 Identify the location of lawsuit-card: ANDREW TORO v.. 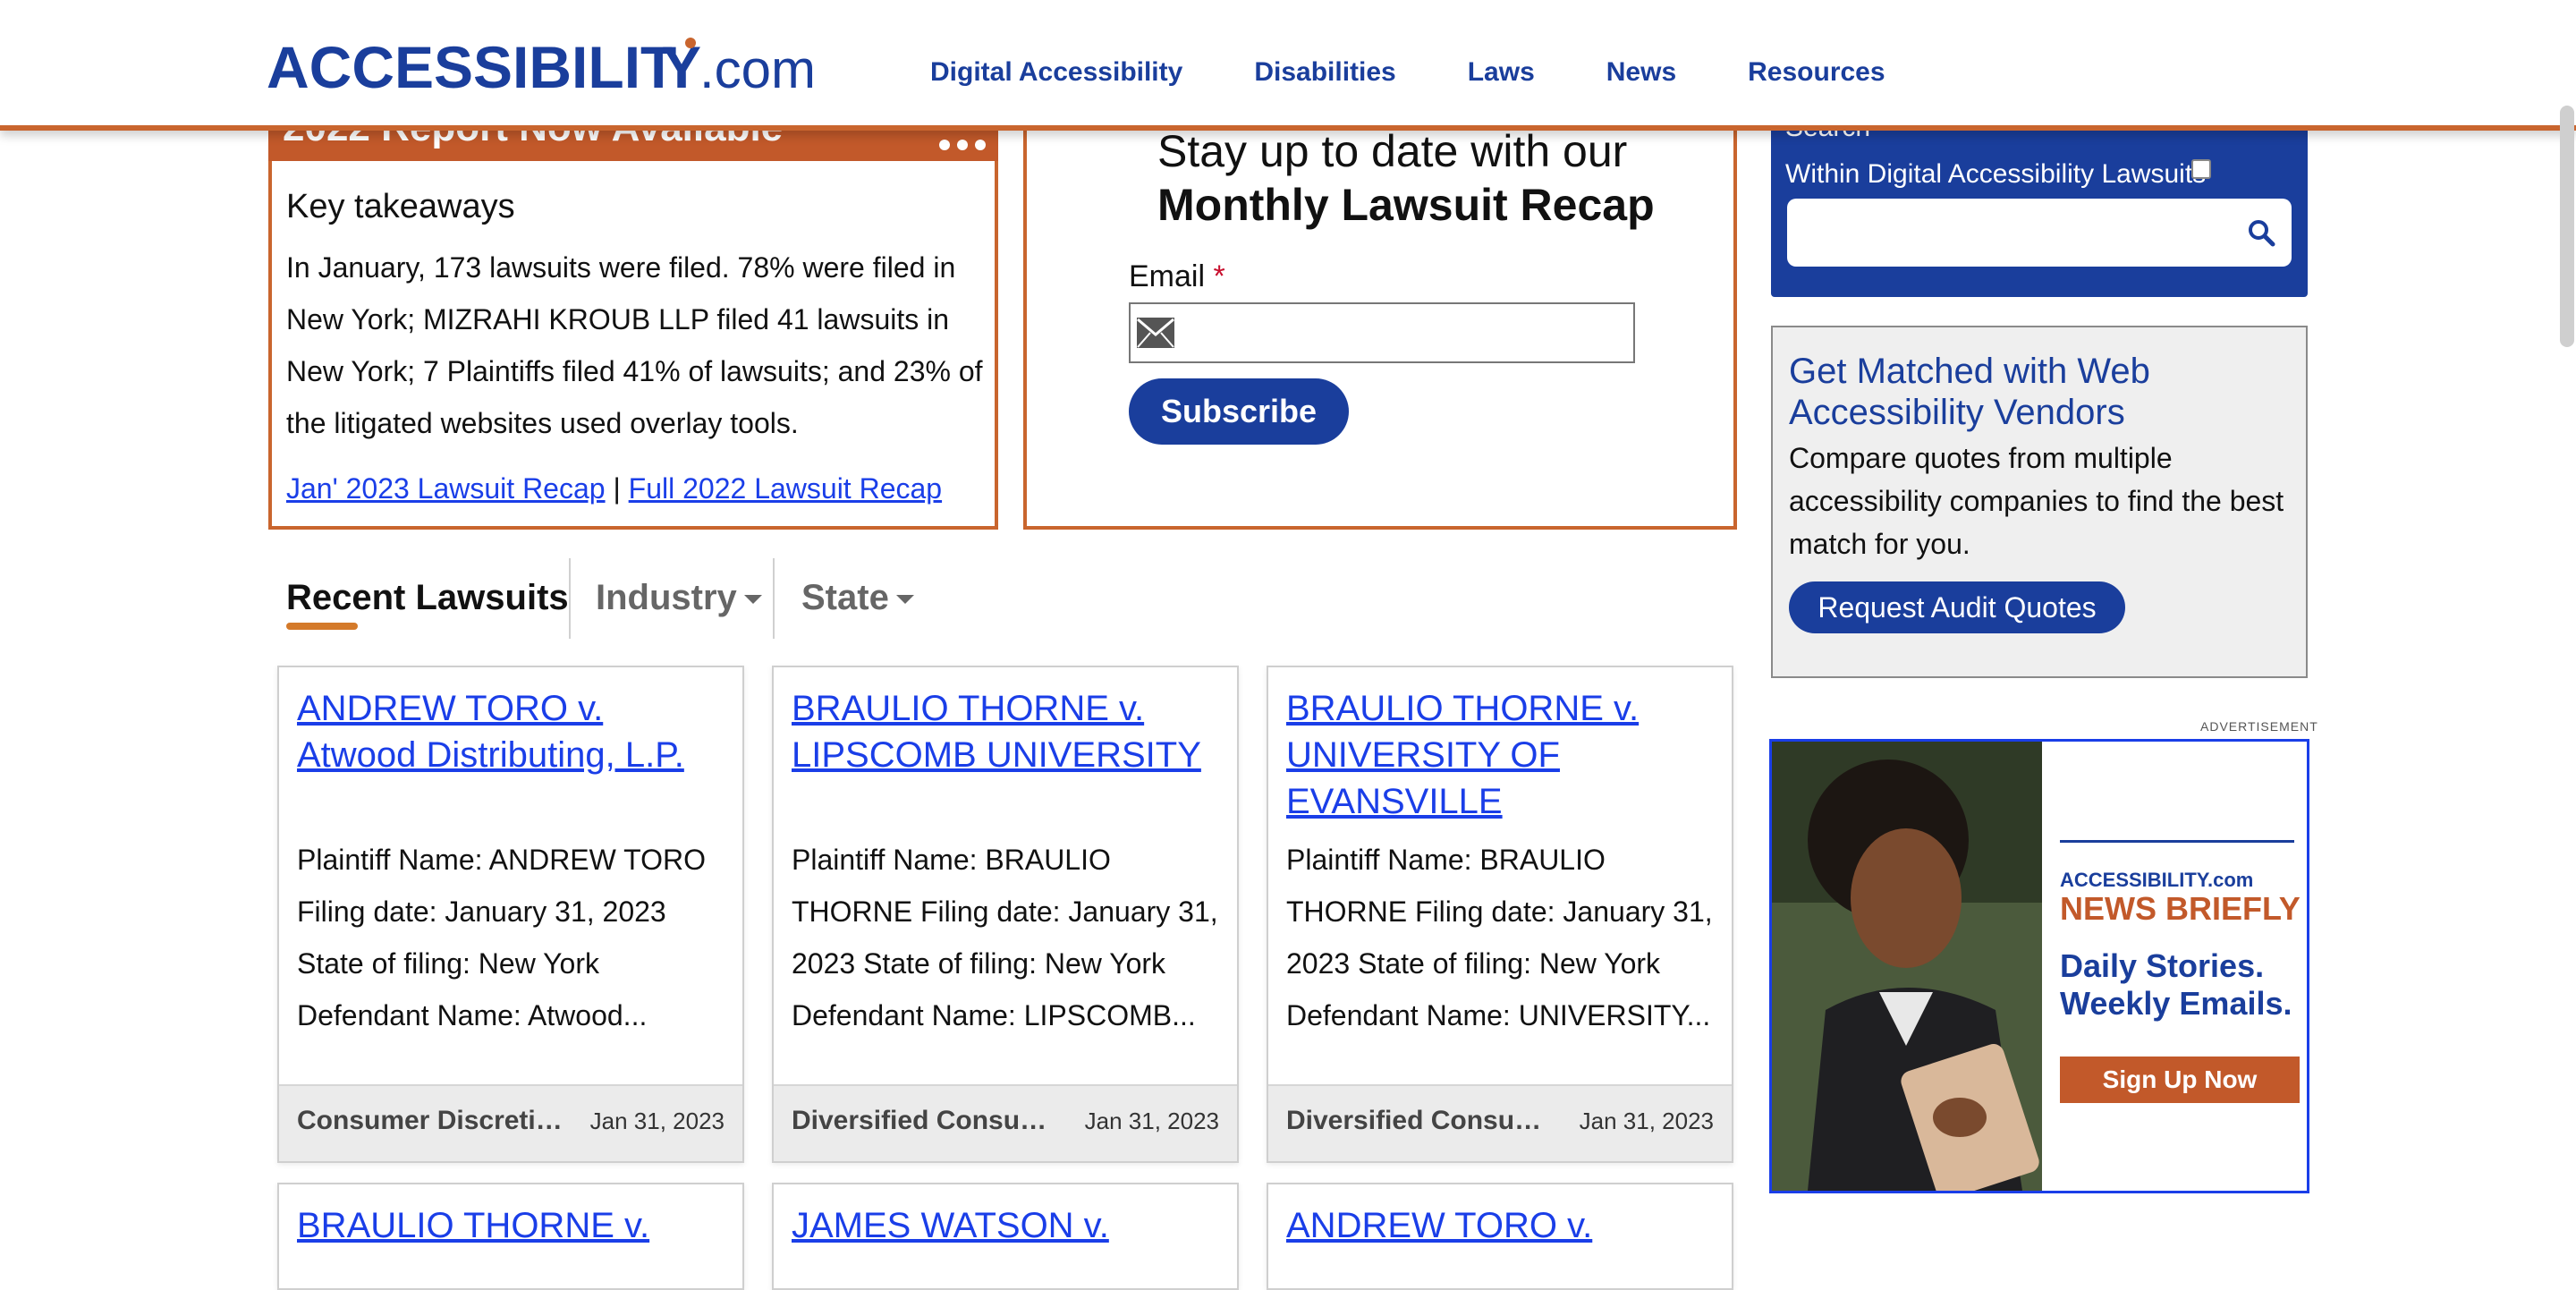
(1500, 1236).